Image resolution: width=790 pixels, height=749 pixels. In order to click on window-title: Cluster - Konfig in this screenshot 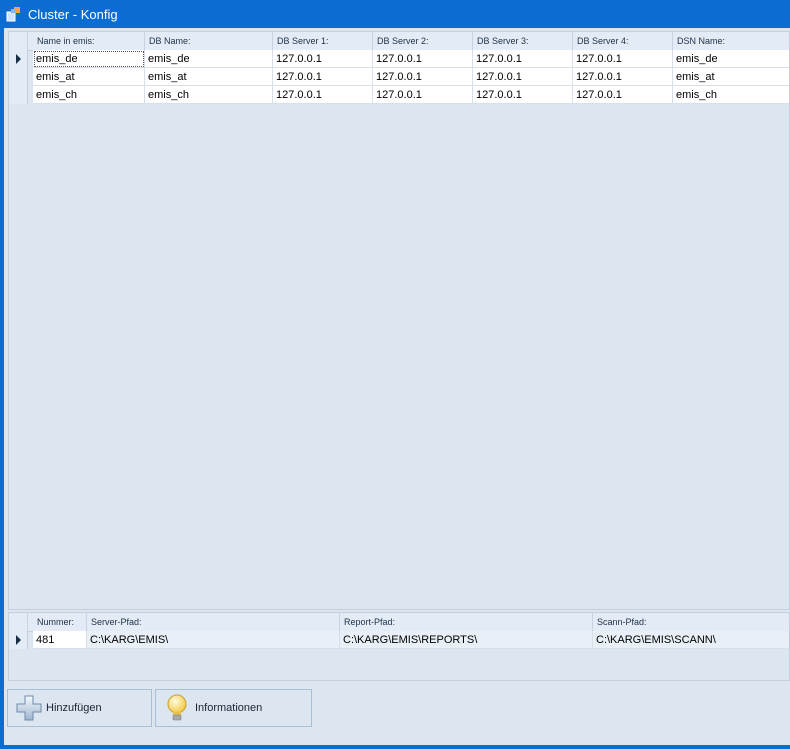, I will do `click(73, 14)`.